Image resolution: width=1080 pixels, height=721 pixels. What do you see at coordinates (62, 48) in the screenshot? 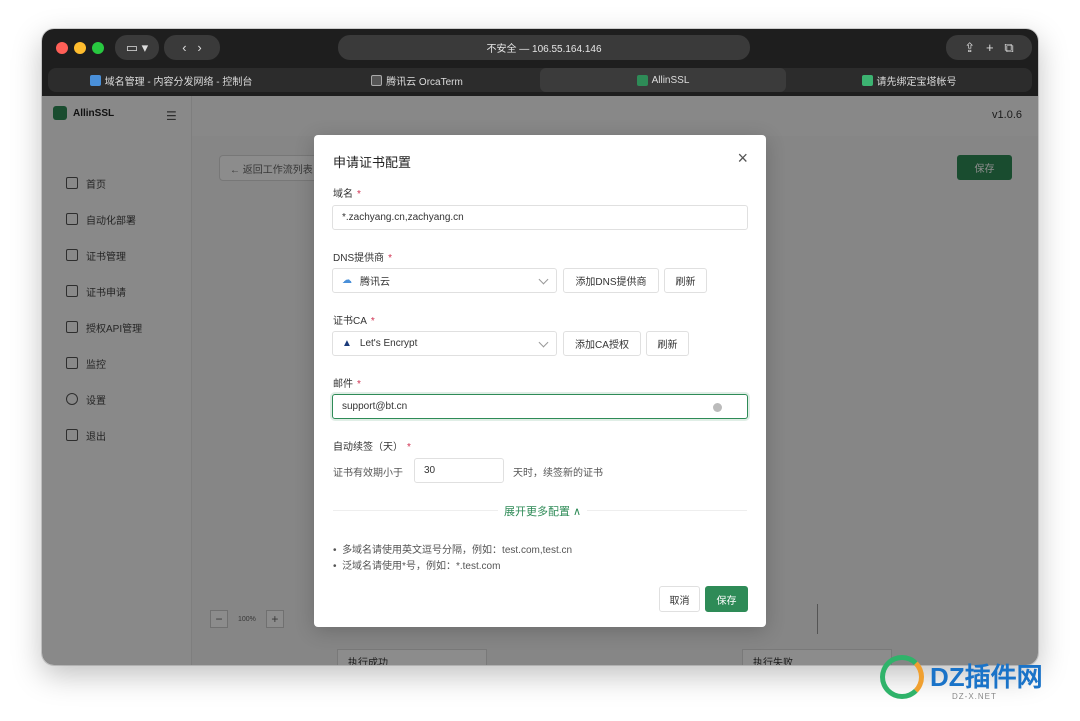
I see `close-window-button` at bounding box center [62, 48].